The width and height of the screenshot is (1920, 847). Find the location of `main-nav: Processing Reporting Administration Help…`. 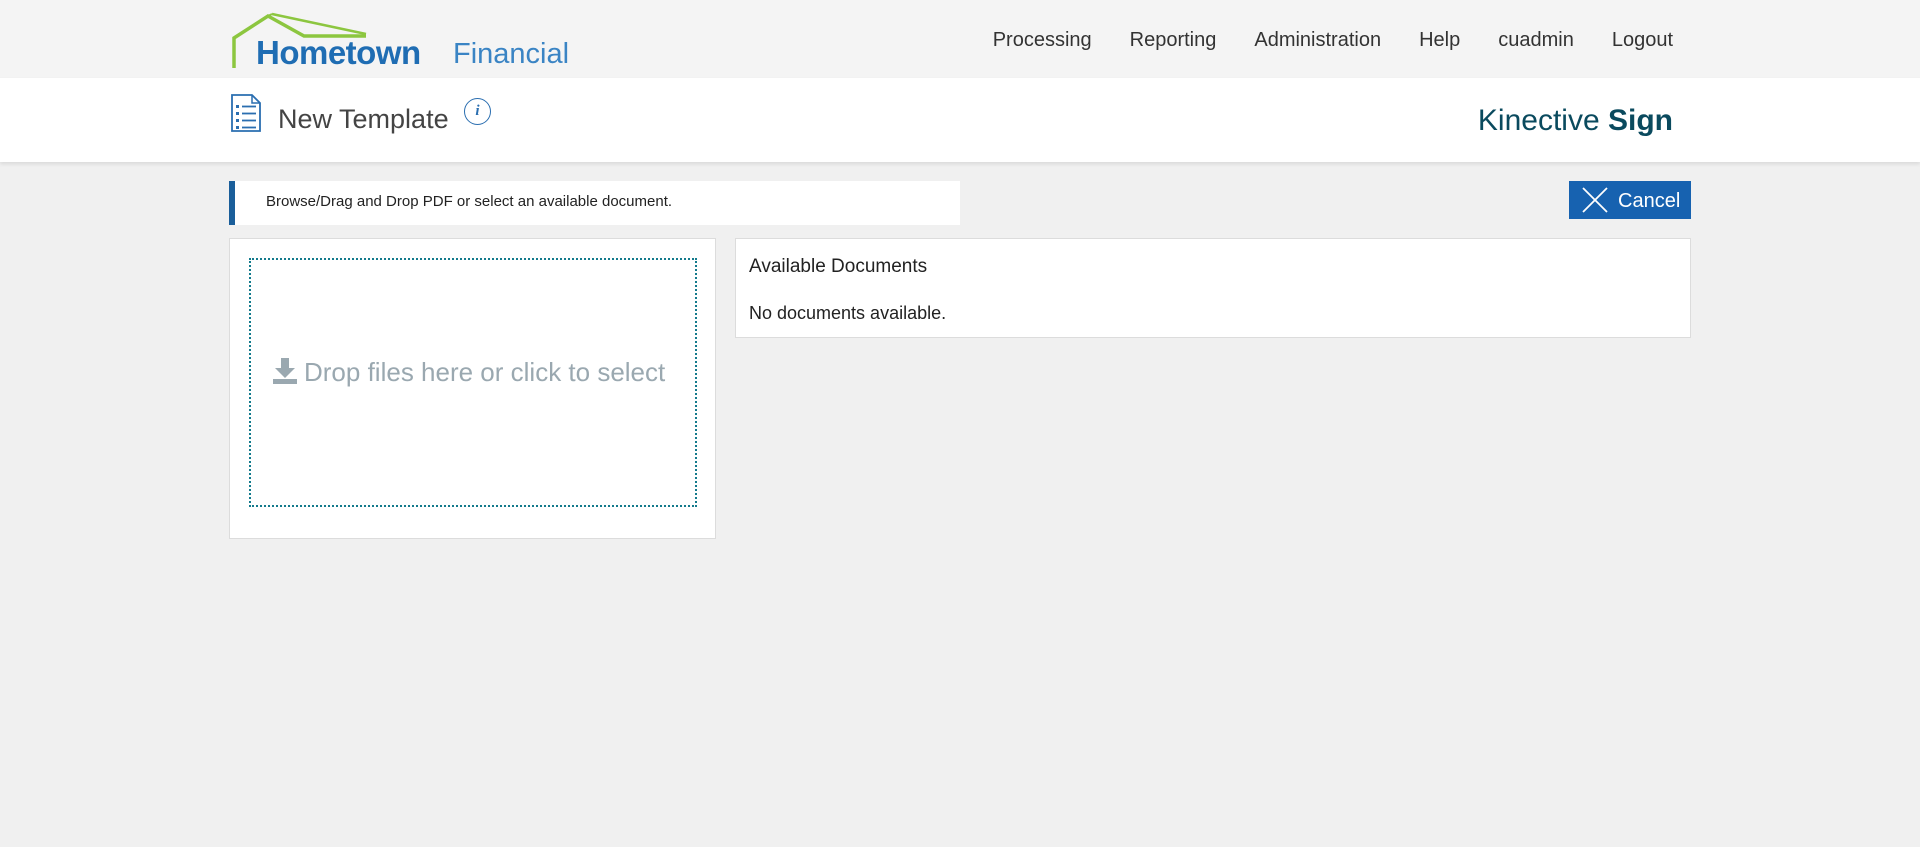

main-nav: Processing Reporting Administration Help… is located at coordinates (1314, 40).